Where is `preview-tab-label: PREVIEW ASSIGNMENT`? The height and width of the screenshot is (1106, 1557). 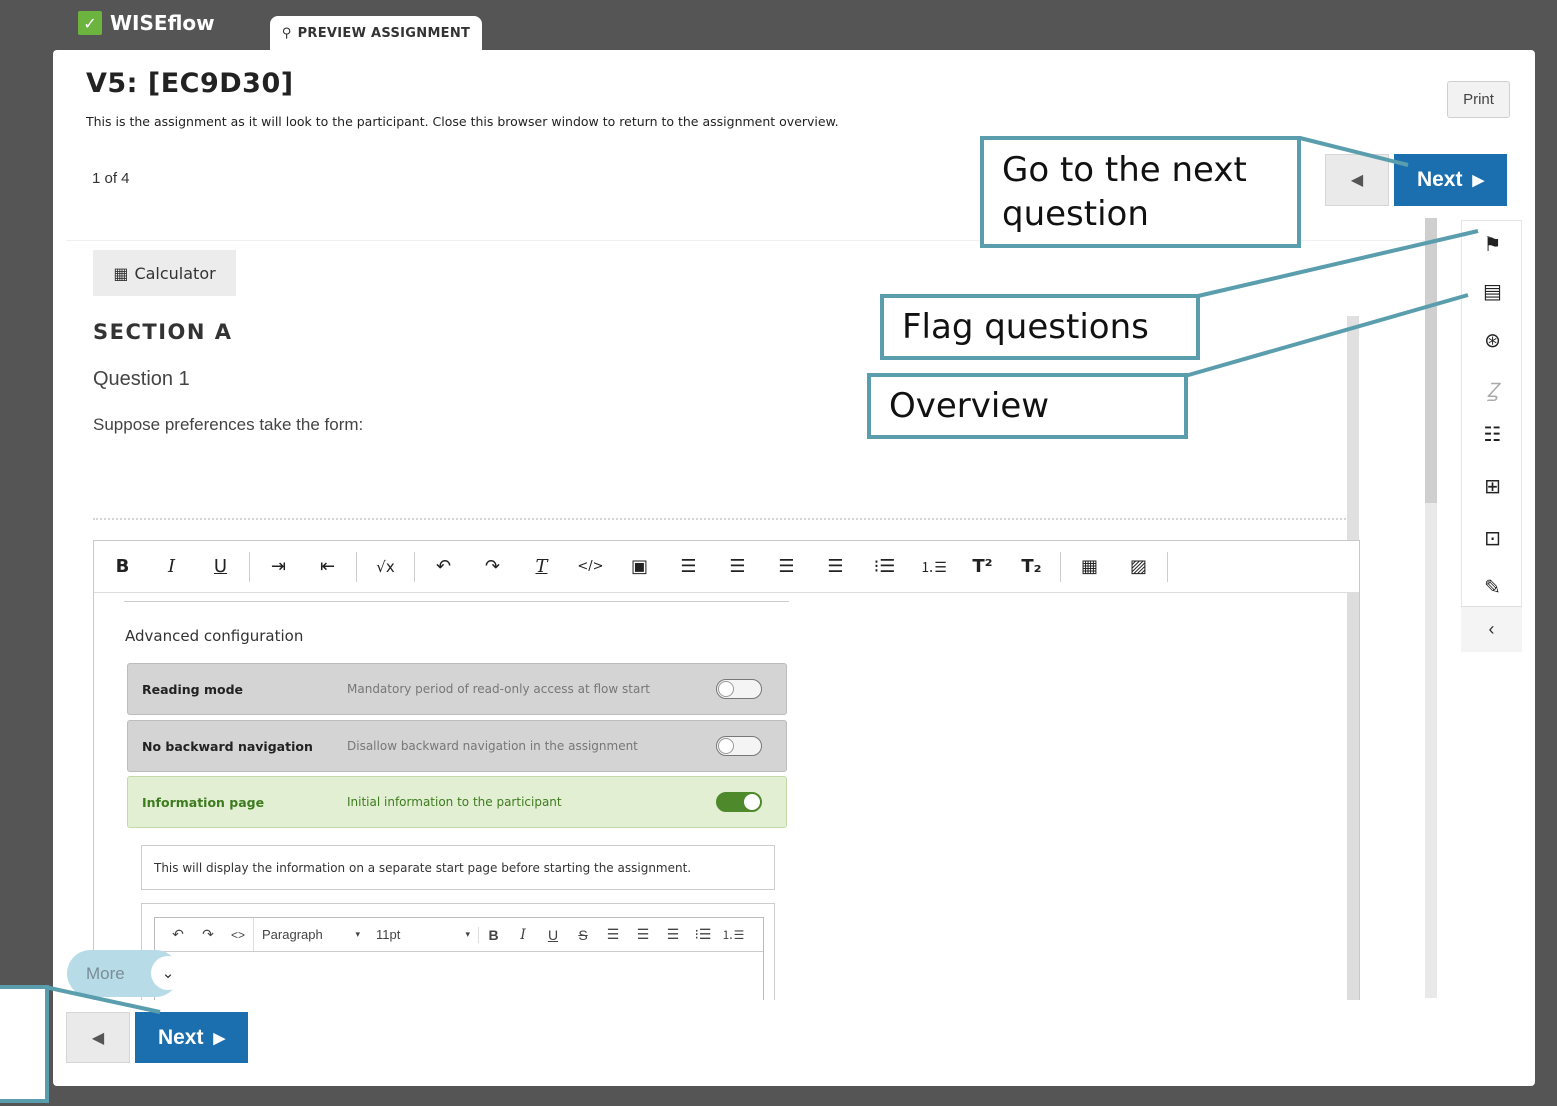 preview-tab-label: PREVIEW ASSIGNMENT is located at coordinates (384, 33).